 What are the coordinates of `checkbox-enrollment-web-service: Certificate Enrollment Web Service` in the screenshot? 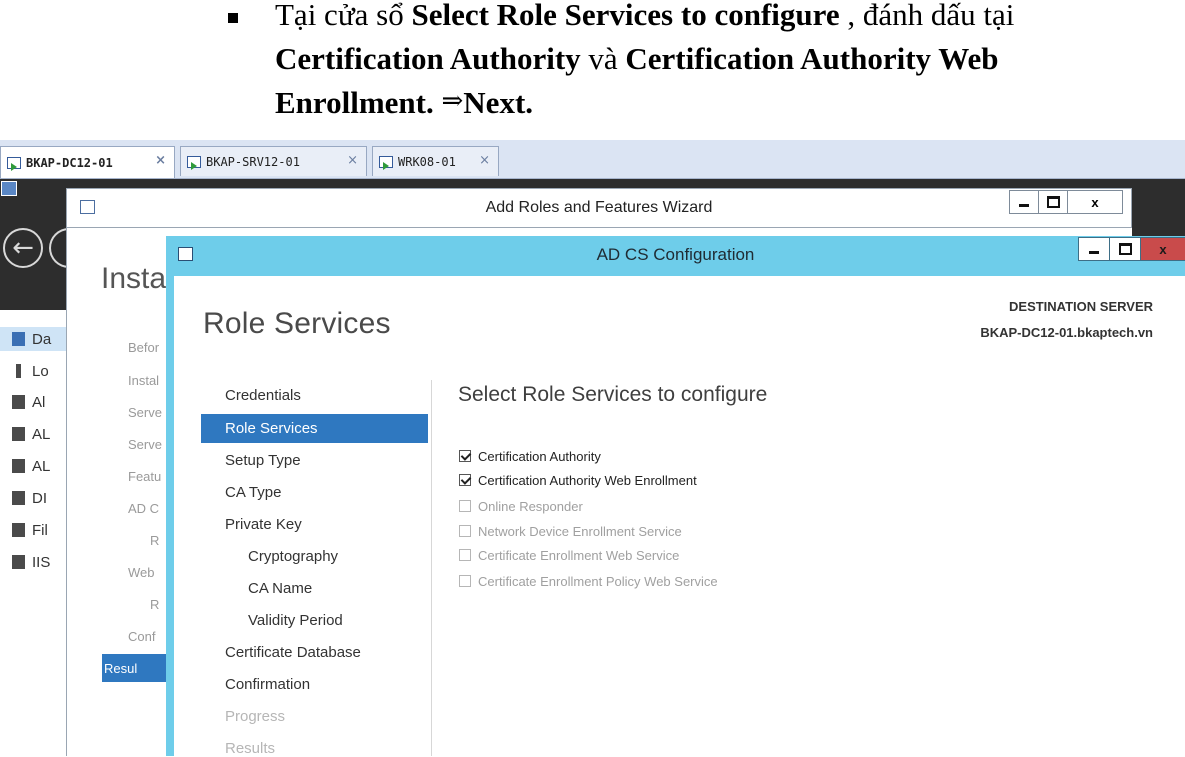 It's located at (569, 555).